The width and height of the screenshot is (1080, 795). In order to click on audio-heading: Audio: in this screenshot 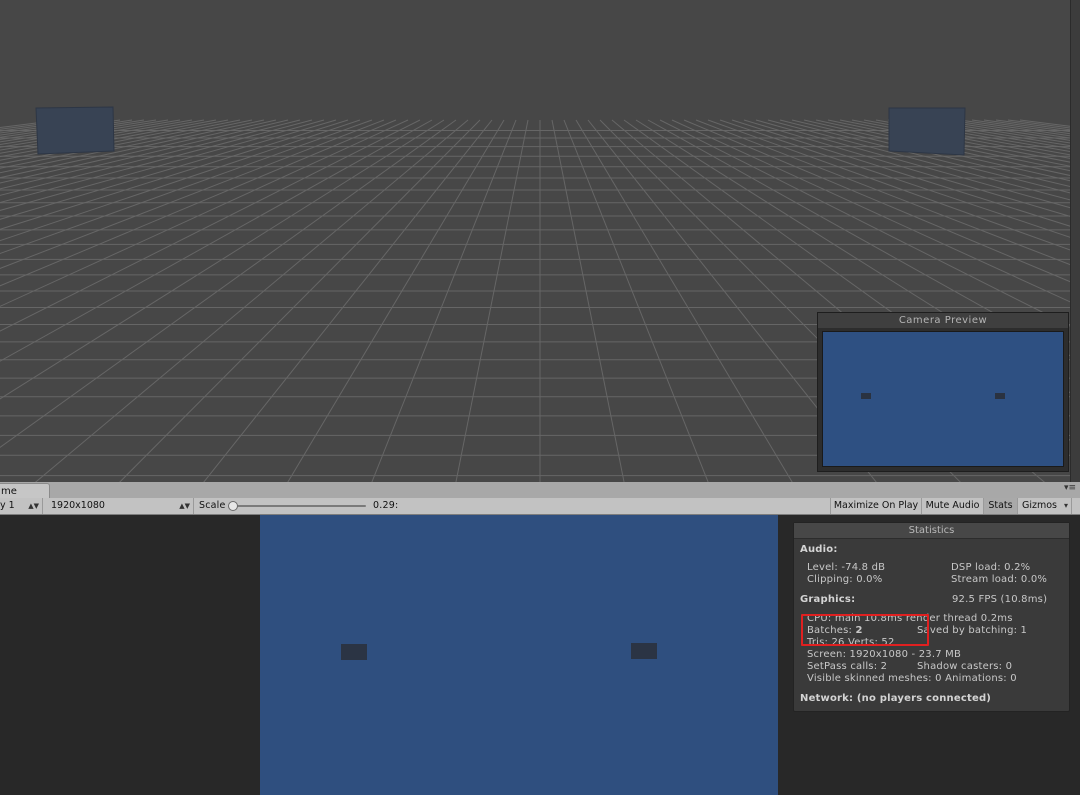, I will do `click(819, 549)`.